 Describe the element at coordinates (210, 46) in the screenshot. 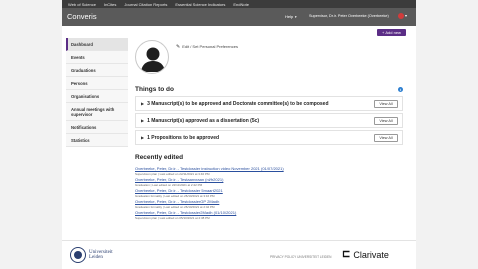

I see `edit-preferences-label: Edit / Set Personal Preferences` at that location.